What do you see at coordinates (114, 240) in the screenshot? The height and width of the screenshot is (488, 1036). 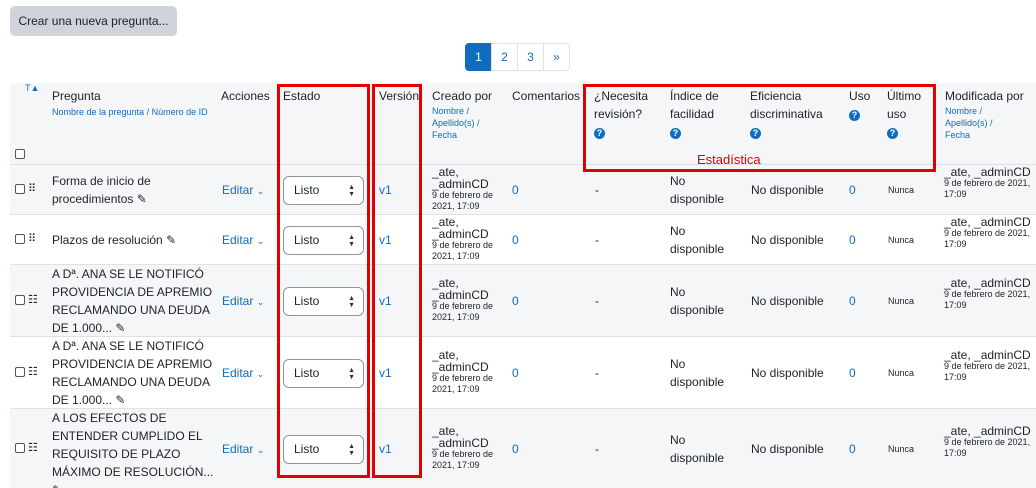 I see `question-name: Plazos de resolución ✎` at bounding box center [114, 240].